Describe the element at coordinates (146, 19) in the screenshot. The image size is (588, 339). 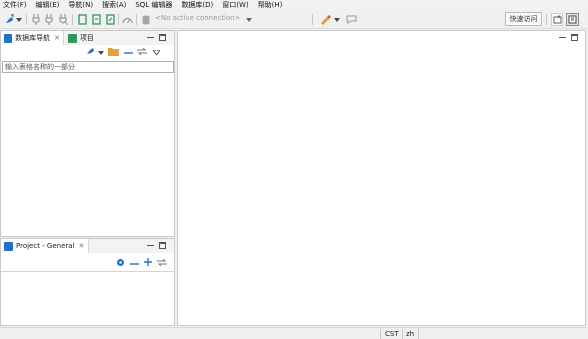
I see `database-icon` at that location.